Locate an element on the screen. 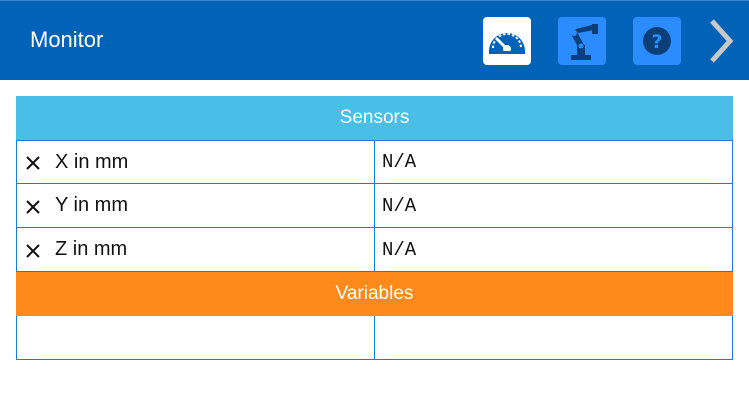 The width and height of the screenshot is (749, 402). sensor-name-cell: Z in mm is located at coordinates (195, 250).